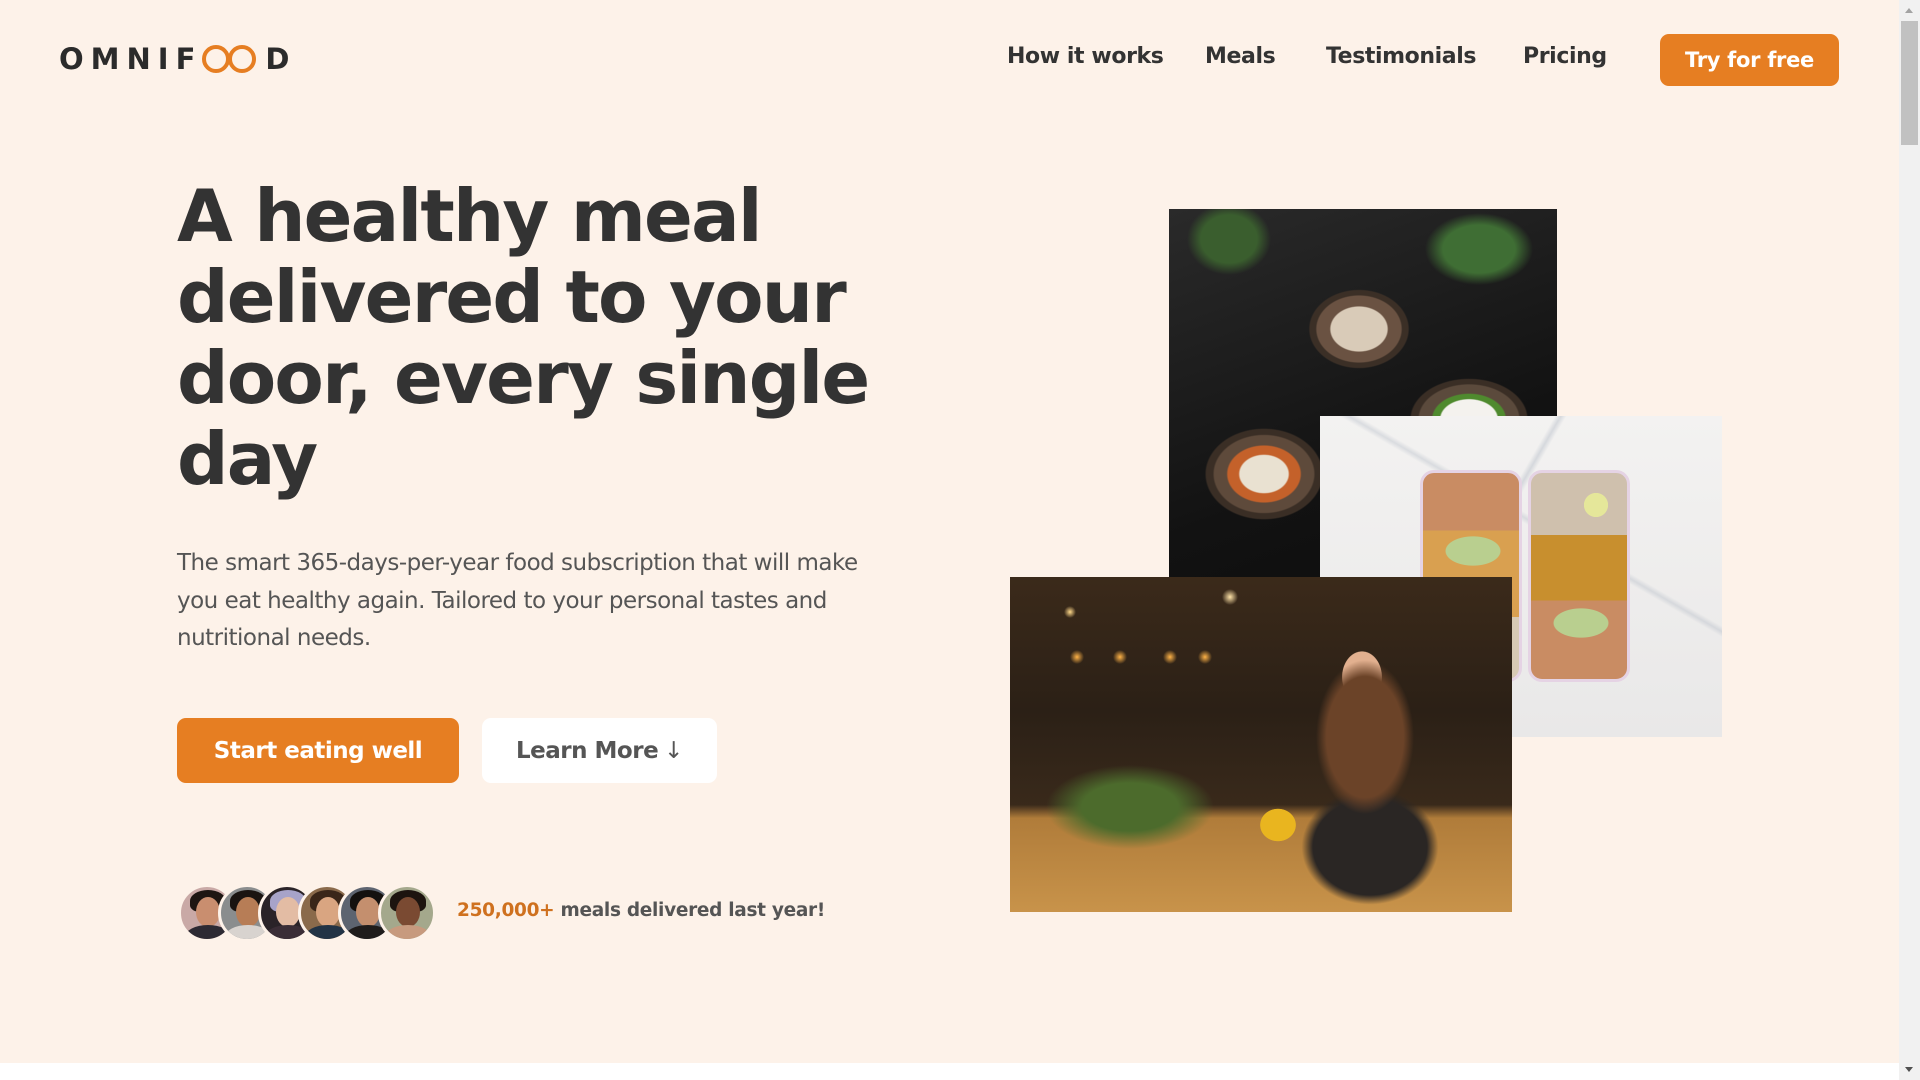  Describe the element at coordinates (1749, 60) in the screenshot. I see `try-for-free-button: Try for free` at that location.